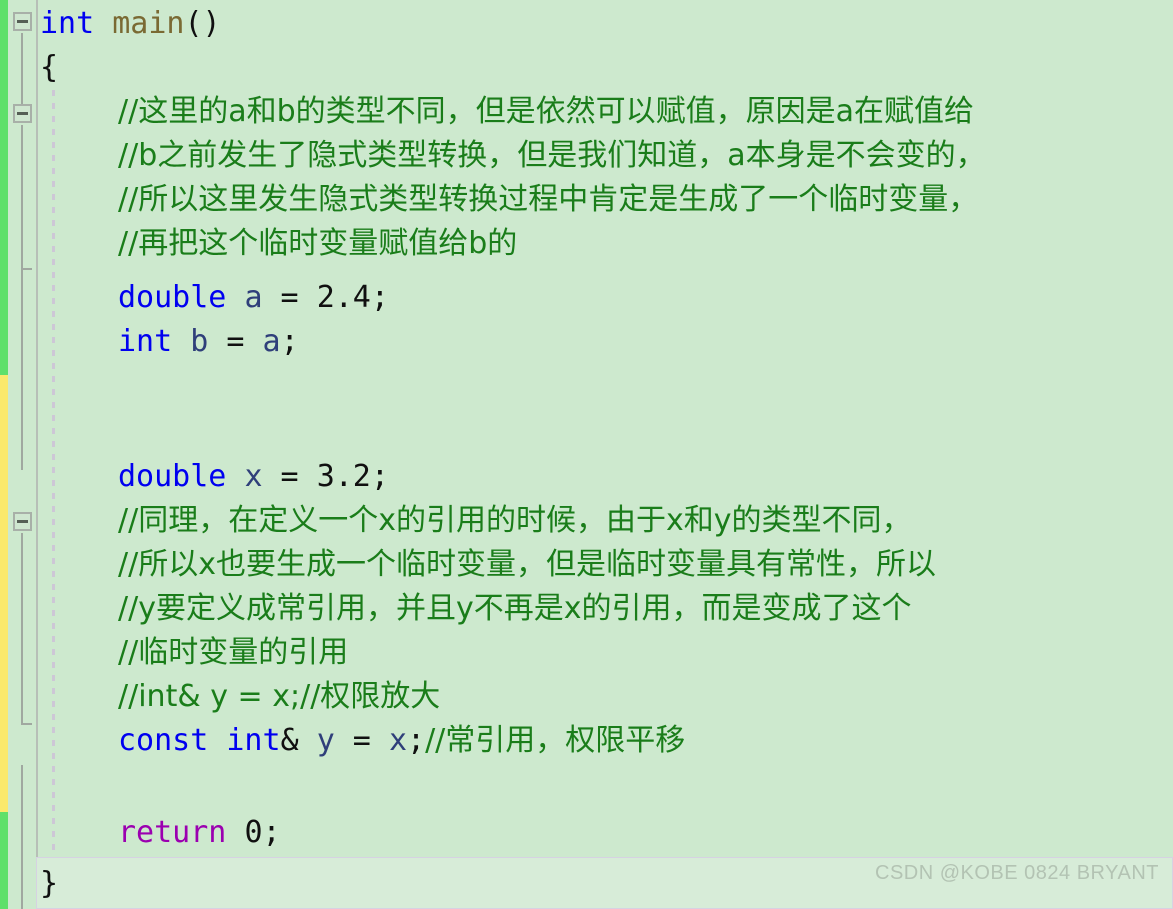  Describe the element at coordinates (555, 740) in the screenshot. I see `code-token-cmt: //常引用，权限平移` at that location.